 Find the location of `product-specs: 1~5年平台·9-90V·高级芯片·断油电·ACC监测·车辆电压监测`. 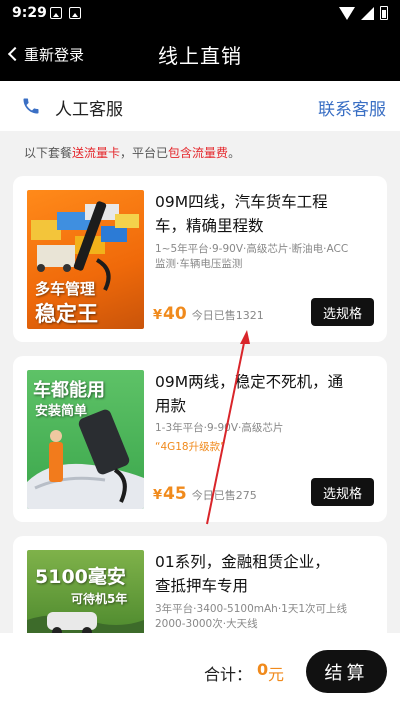

product-specs: 1~5年平台·9-90V·高级芯片·断油电·ACC监测·车辆电压监测 is located at coordinates (252, 256).